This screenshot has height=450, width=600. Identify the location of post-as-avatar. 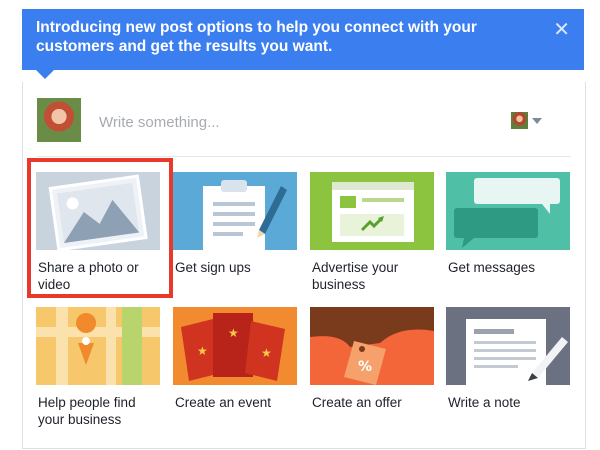
(519, 120).